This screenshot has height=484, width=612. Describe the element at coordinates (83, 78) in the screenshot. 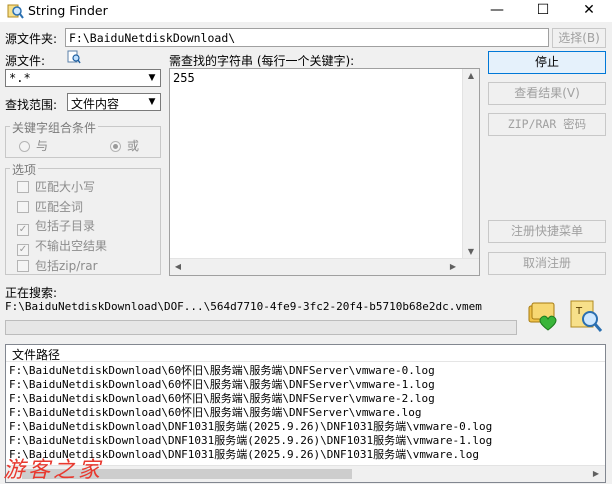

I see `source-files-combo: *.* ▼` at that location.